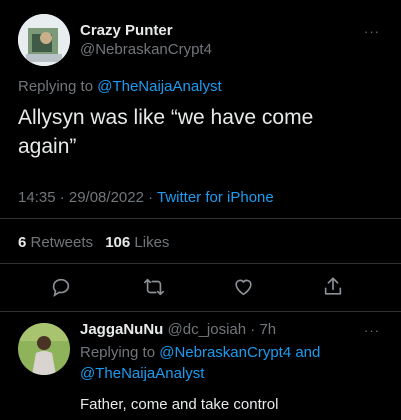 Image resolution: width=401 pixels, height=420 pixels. I want to click on reply-replying-to-line: Replying to @NebraskanCrypt4 and, so click(200, 352).